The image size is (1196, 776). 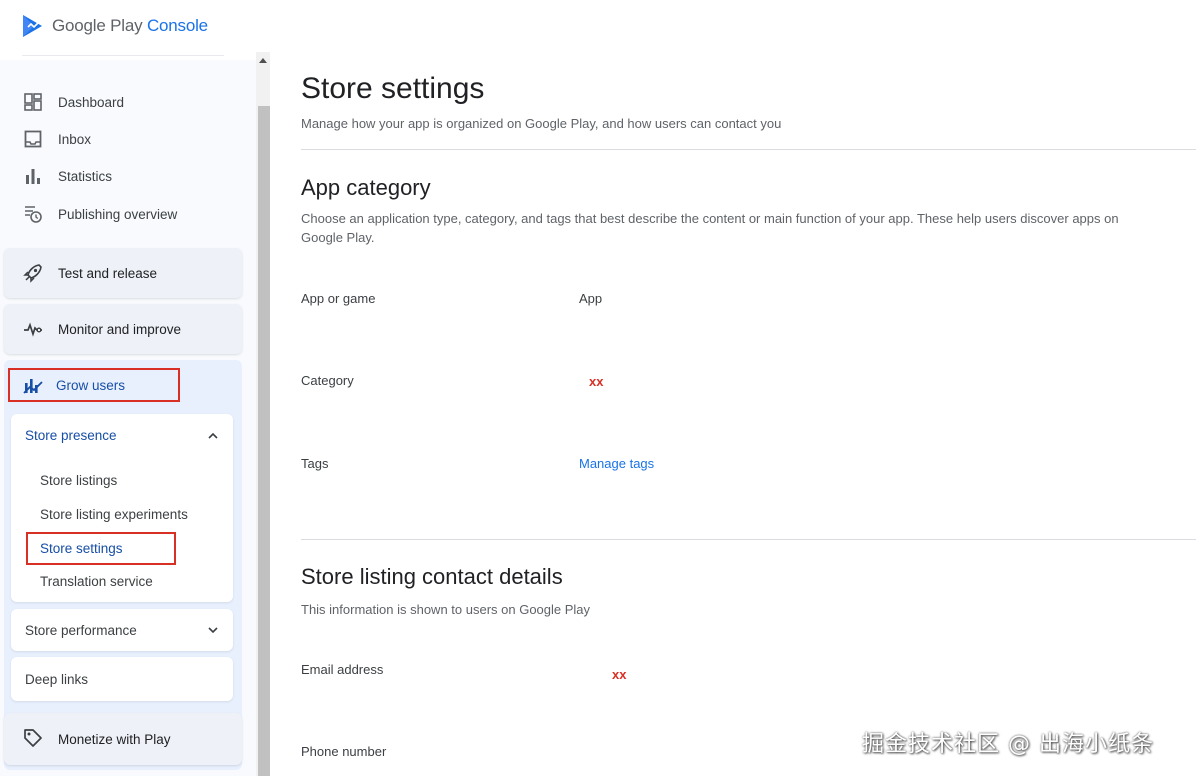 I want to click on sidebar-grow-users-header: Grow users, so click(x=94, y=385).